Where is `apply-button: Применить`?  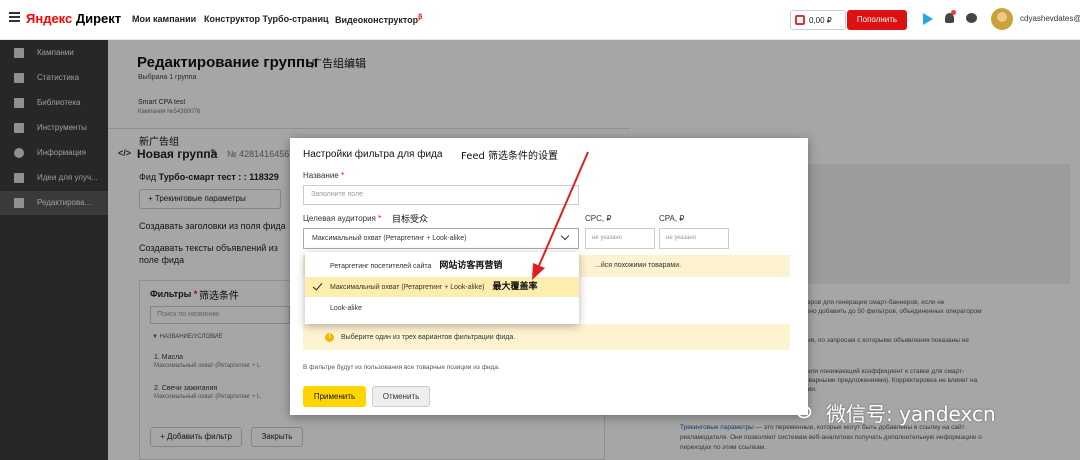
apply-button: Применить is located at coordinates (334, 396).